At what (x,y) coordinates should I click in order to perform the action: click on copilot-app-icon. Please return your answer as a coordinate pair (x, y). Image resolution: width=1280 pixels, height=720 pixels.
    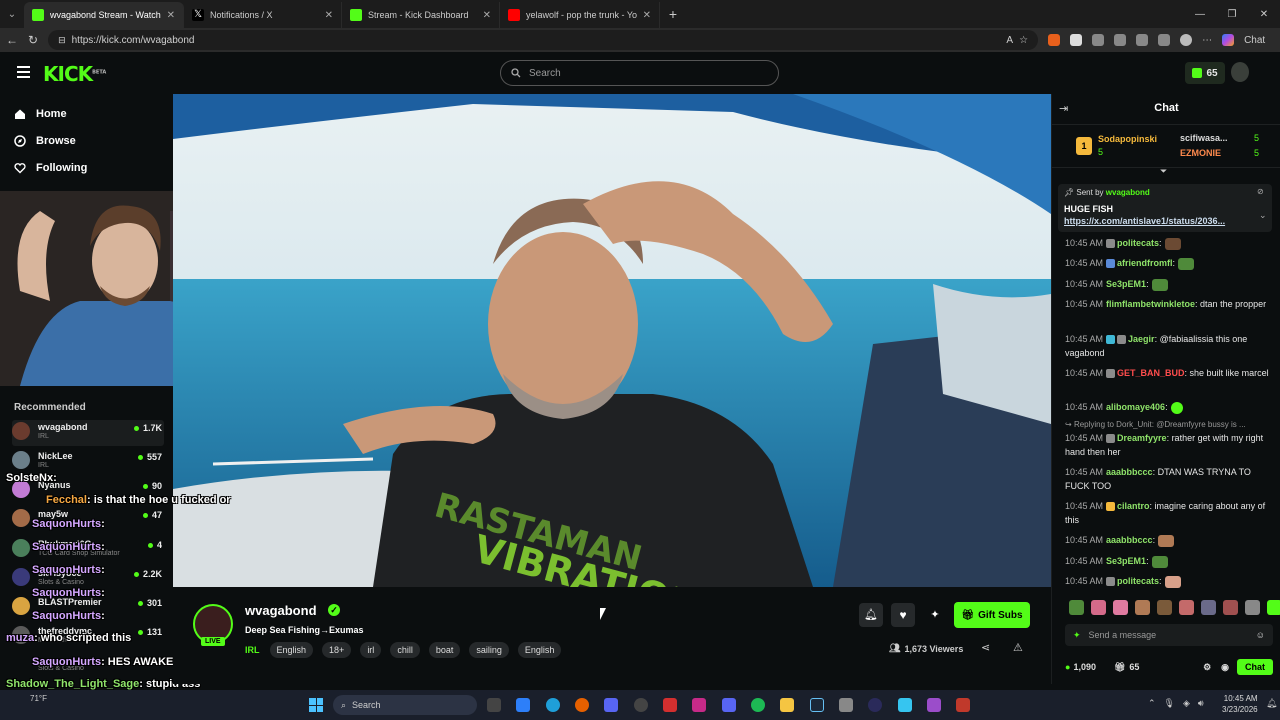
    Looking at the image, I should click on (523, 705).